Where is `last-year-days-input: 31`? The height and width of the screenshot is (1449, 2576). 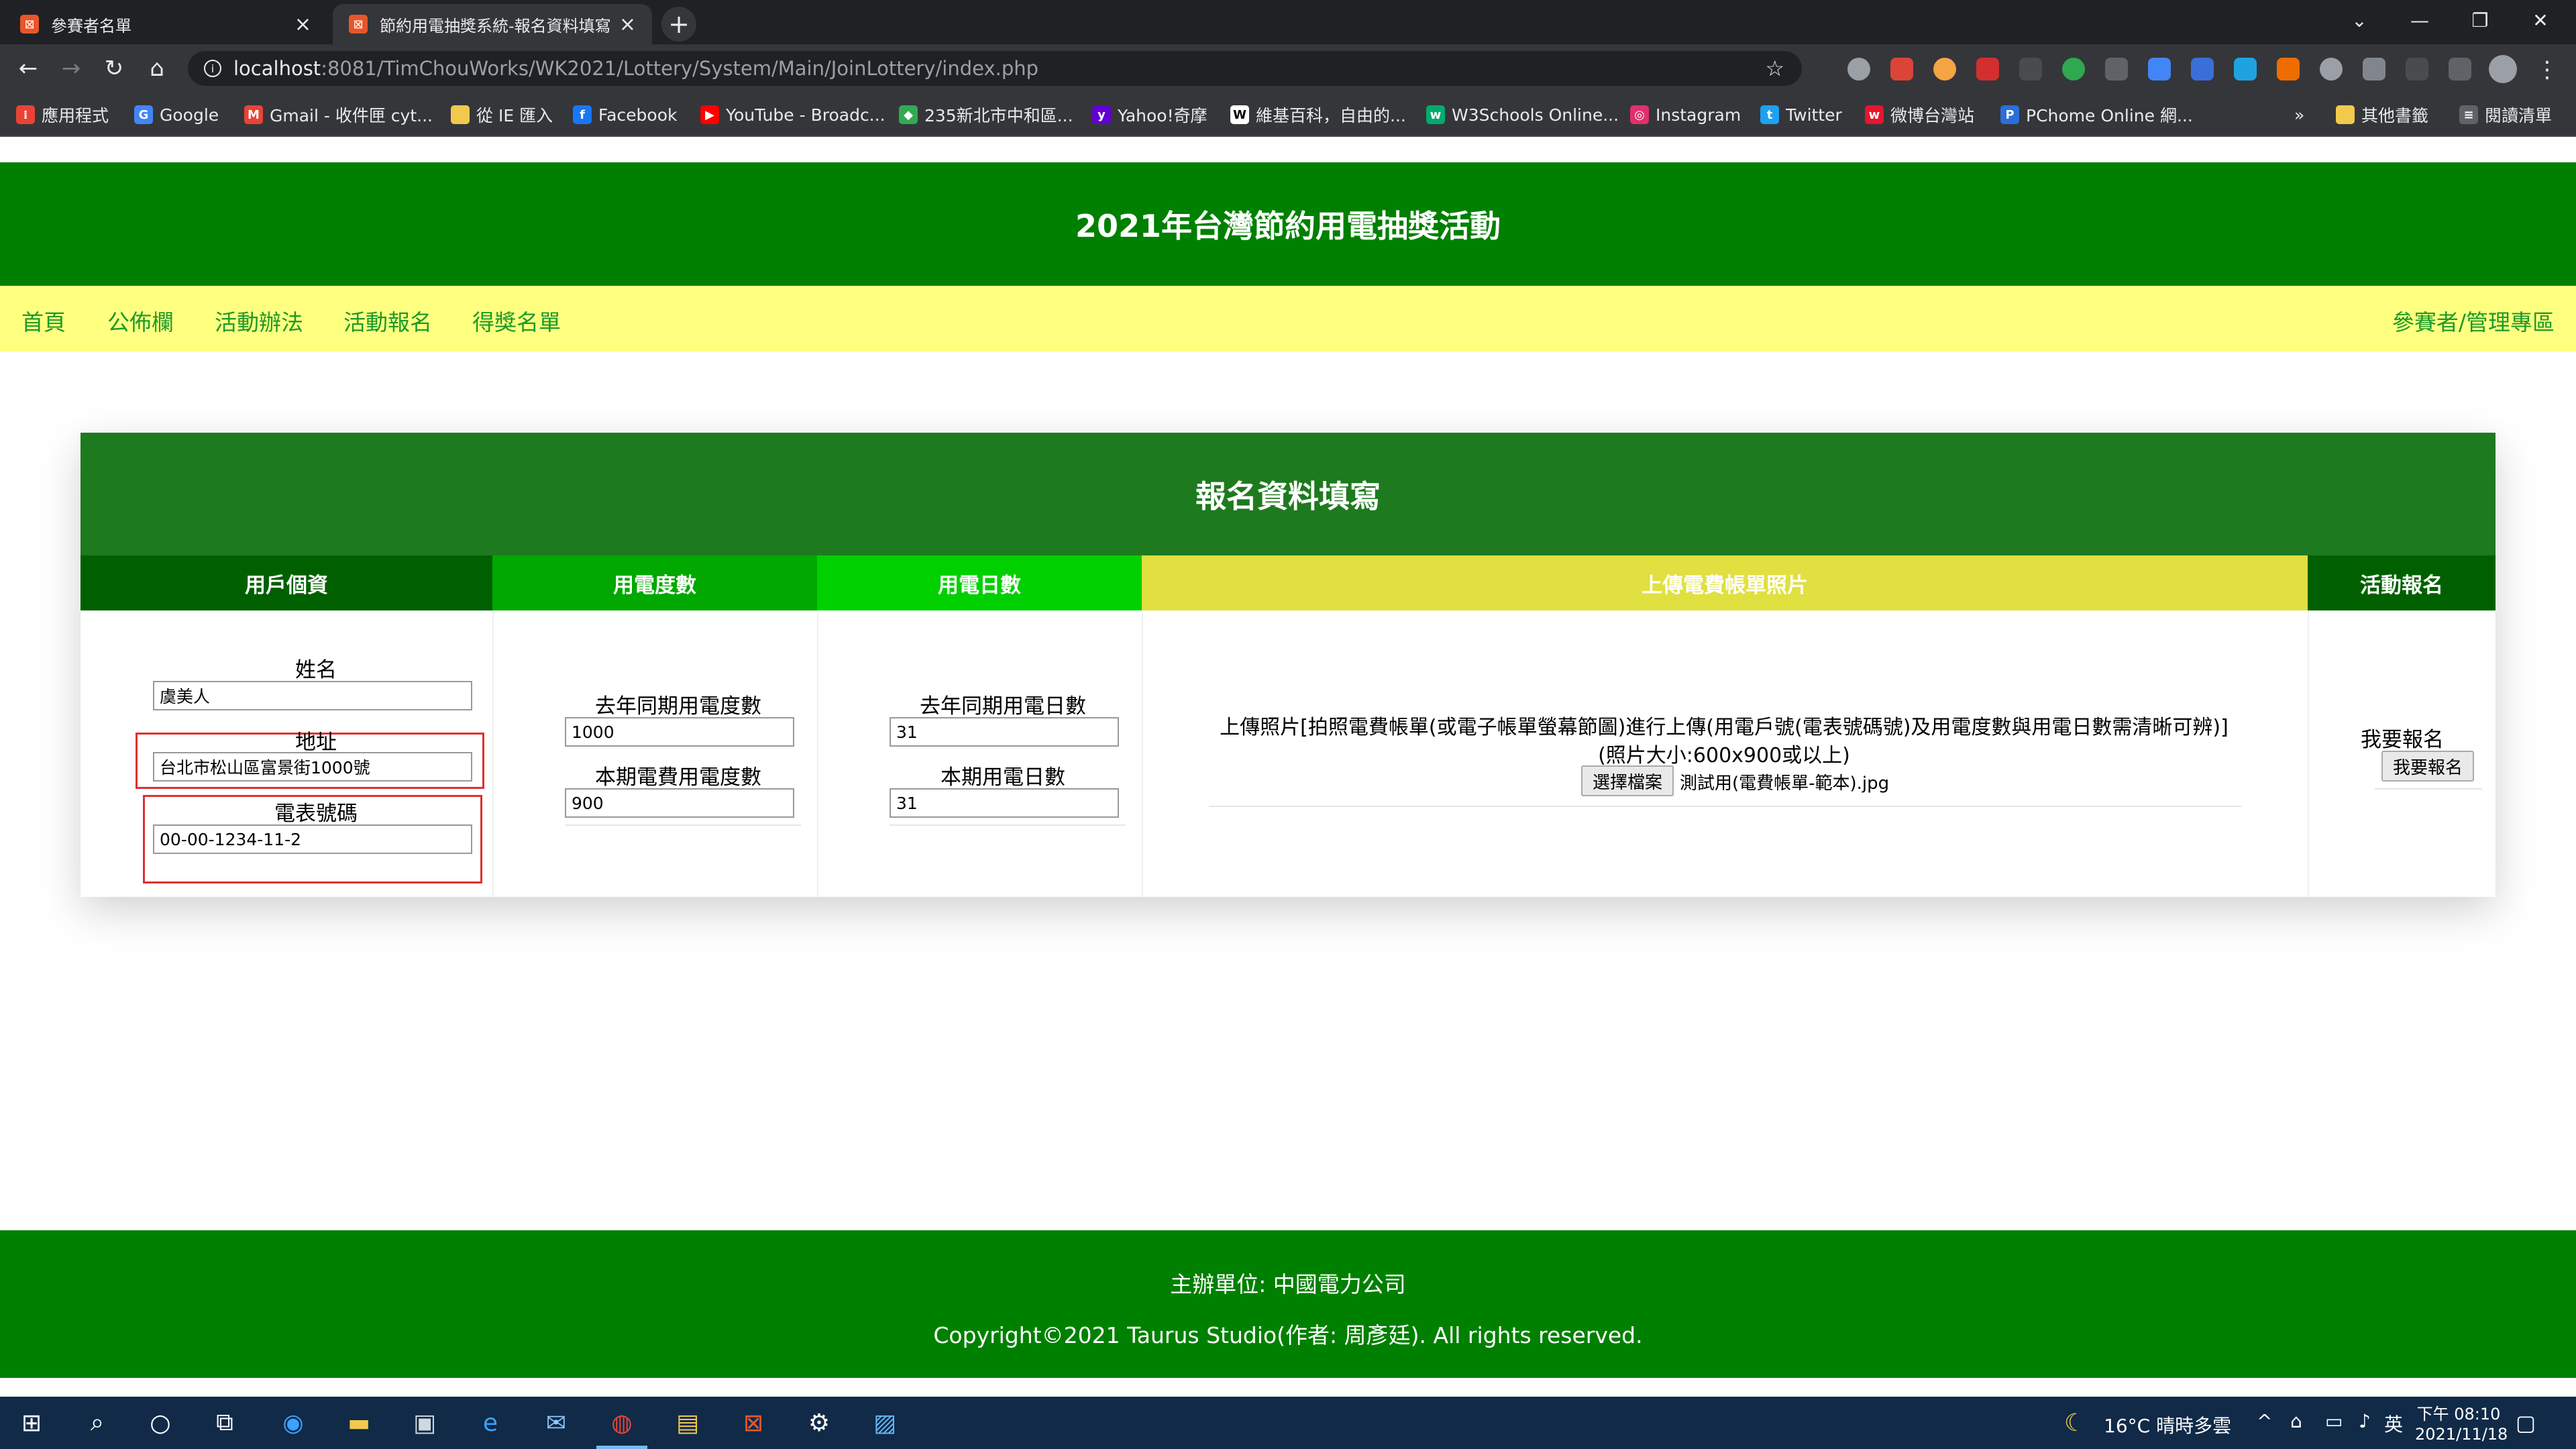
last-year-days-input: 31 is located at coordinates (1004, 732).